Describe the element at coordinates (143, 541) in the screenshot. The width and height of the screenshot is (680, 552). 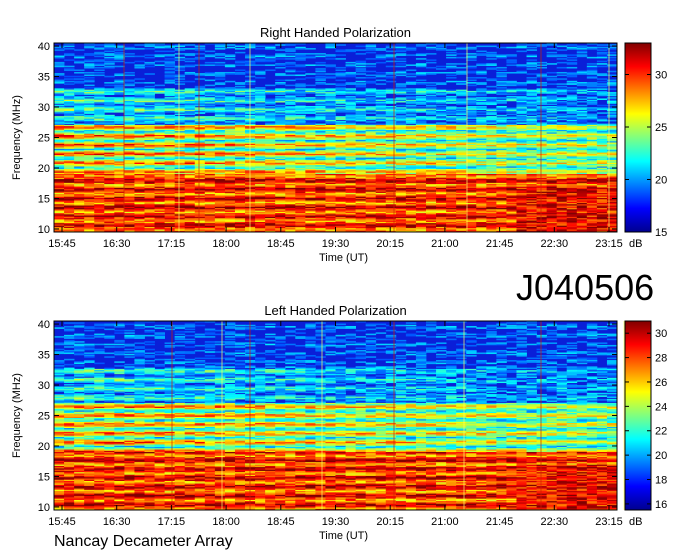
I see `footer-label: Nancay Decameter Array` at that location.